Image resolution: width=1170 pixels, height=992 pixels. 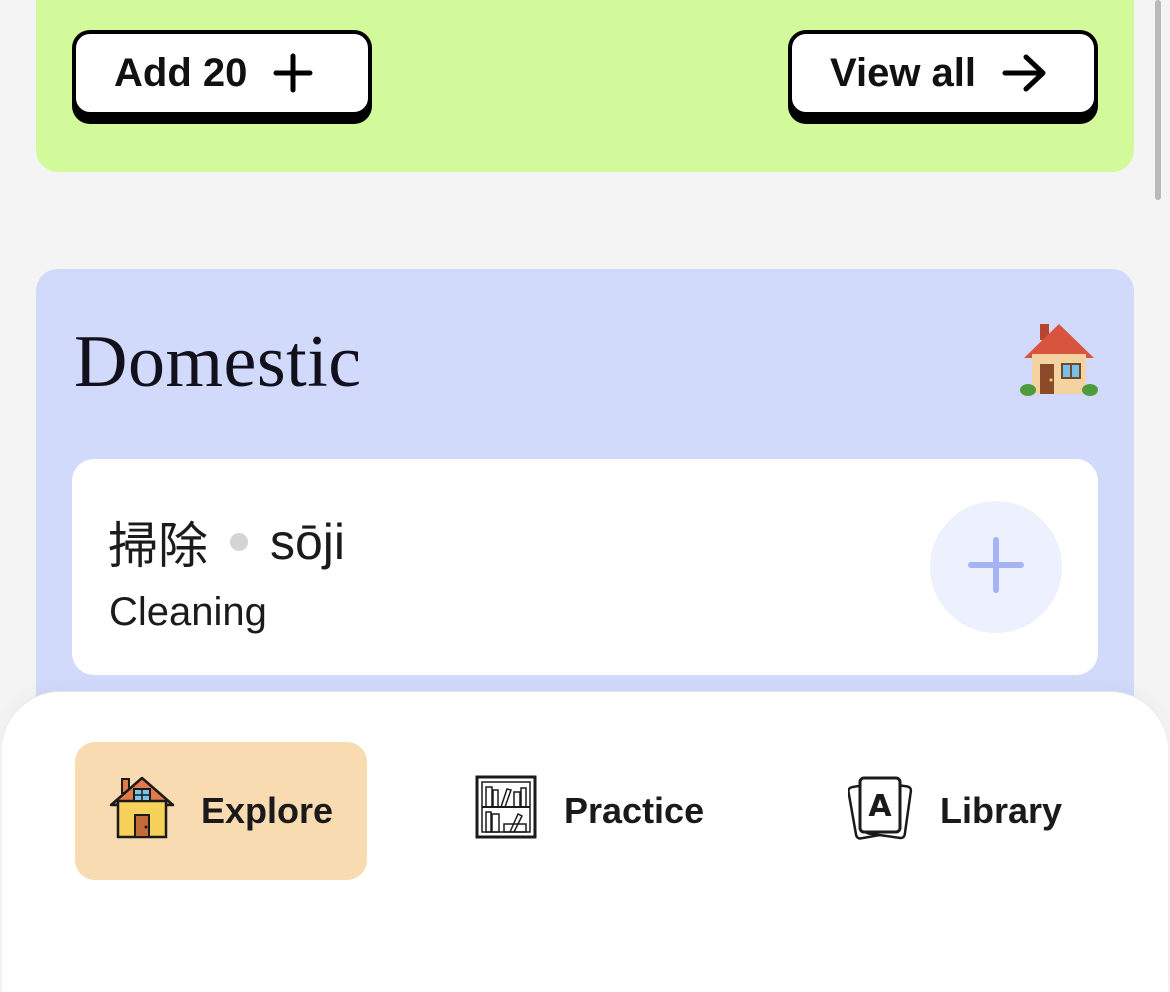 I want to click on word-romaji: sōji, so click(x=308, y=542).